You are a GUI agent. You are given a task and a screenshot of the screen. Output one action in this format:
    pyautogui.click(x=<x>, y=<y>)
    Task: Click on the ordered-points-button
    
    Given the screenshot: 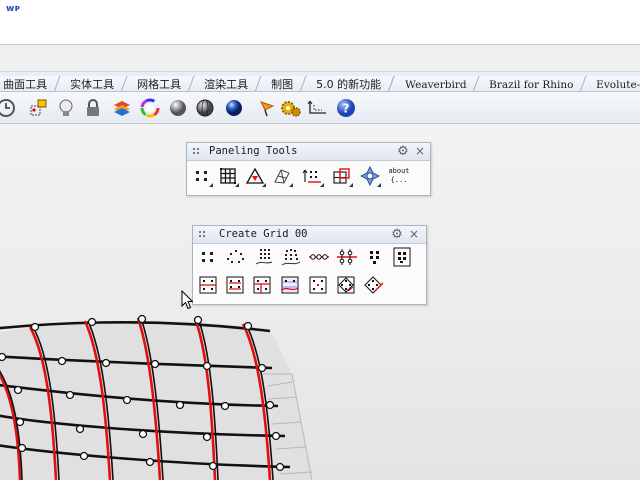 What is the action you would take?
    pyautogui.click(x=313, y=176)
    